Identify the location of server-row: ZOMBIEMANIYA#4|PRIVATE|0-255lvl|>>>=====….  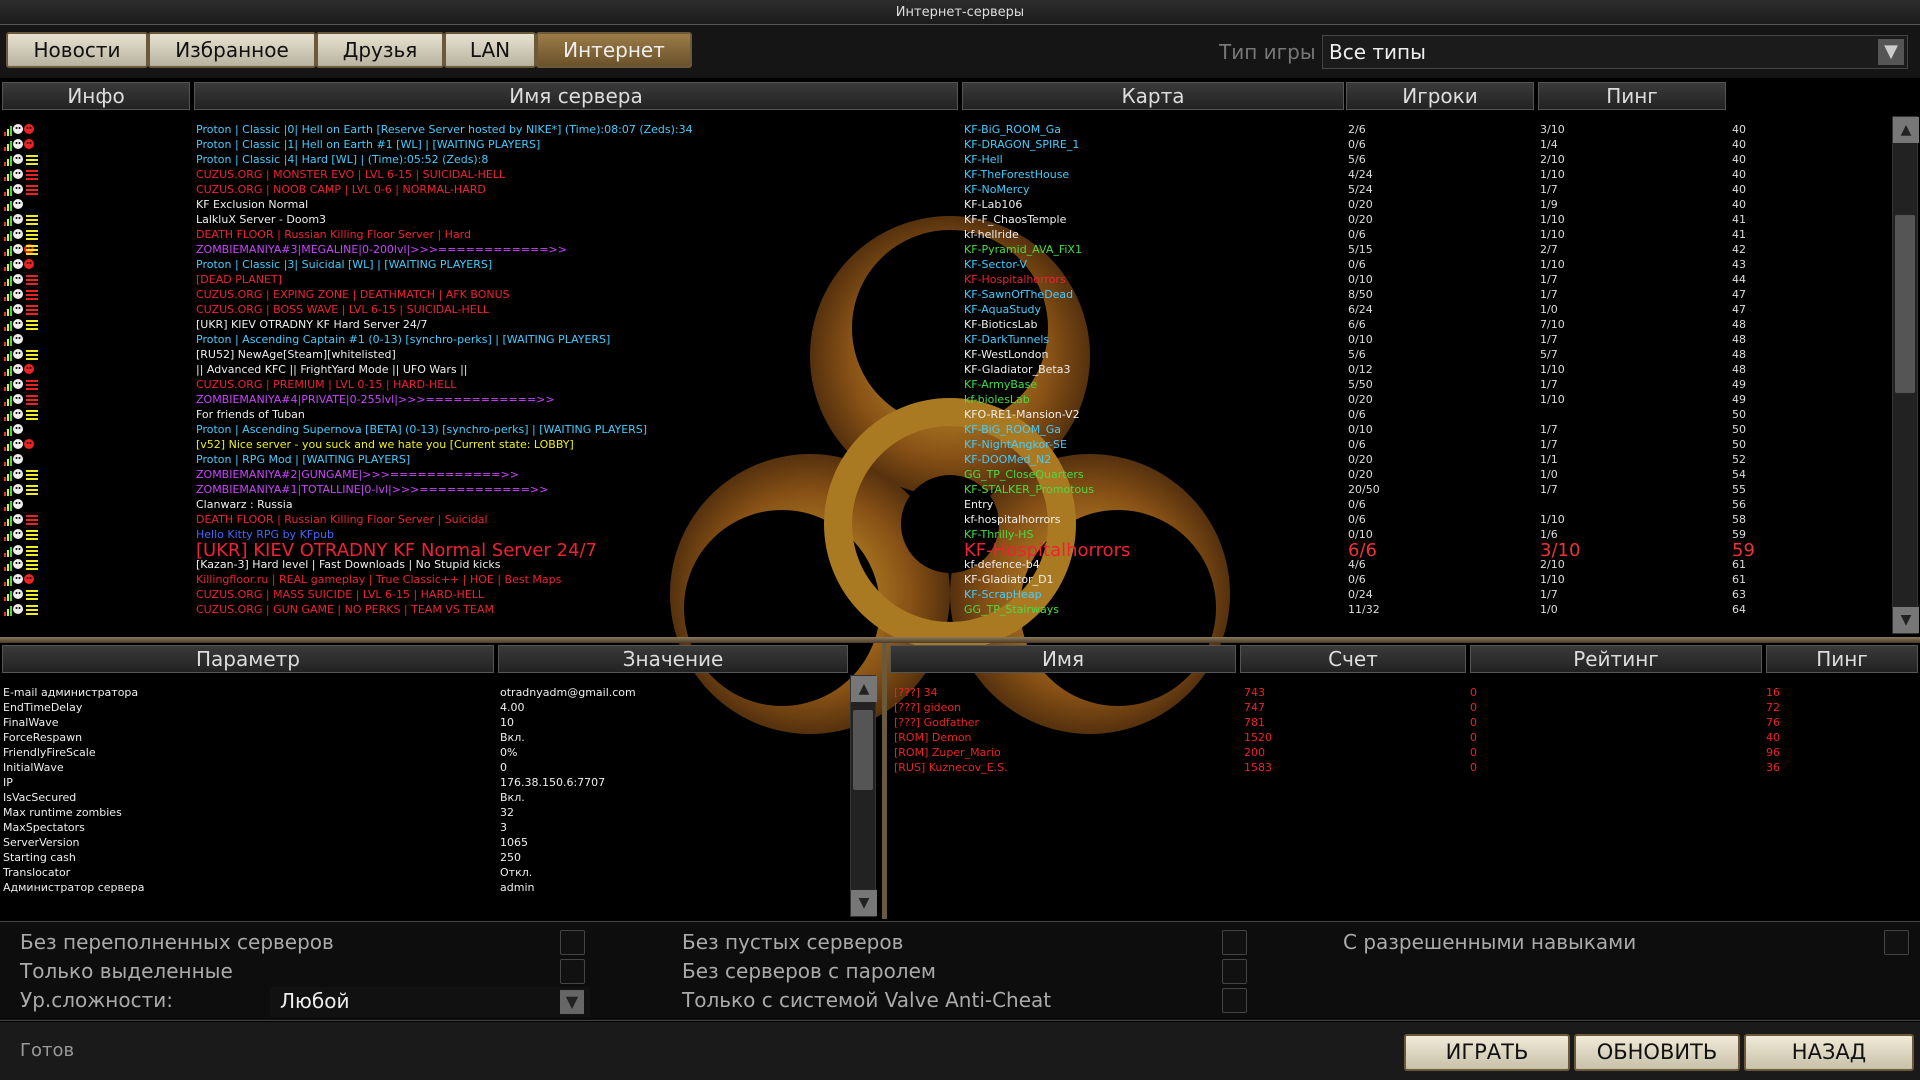
(945, 399).